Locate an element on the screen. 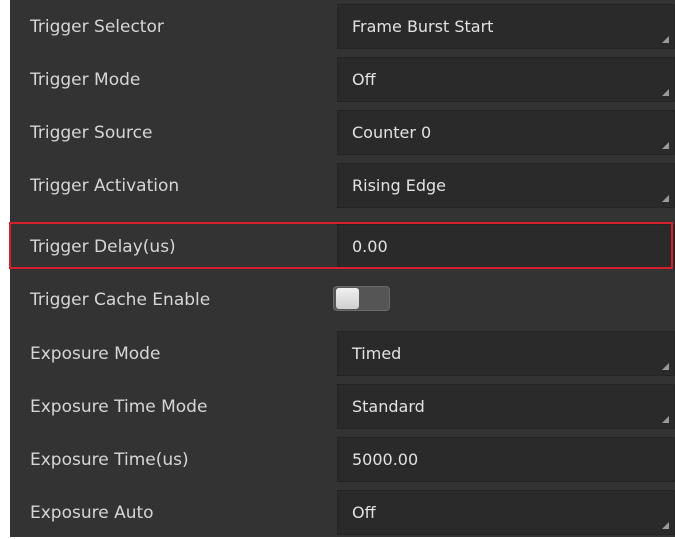  param-label: Trigger Source is located at coordinates (91, 132).